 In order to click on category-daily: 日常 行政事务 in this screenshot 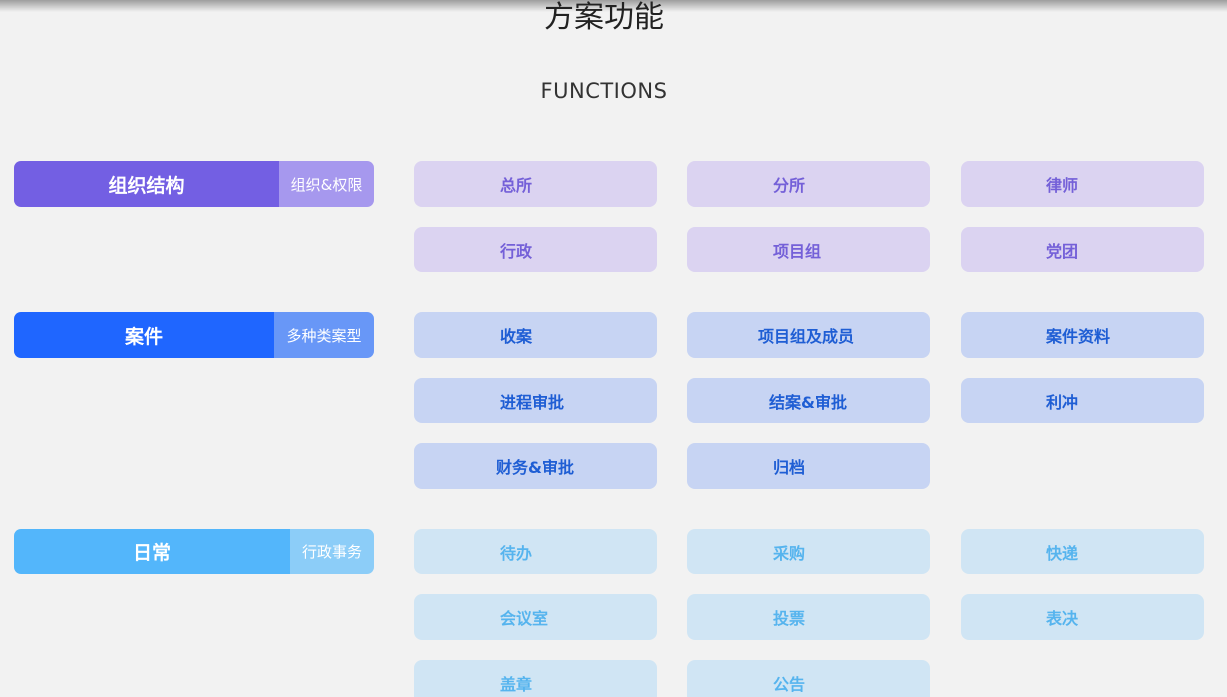, I will do `click(194, 551)`.